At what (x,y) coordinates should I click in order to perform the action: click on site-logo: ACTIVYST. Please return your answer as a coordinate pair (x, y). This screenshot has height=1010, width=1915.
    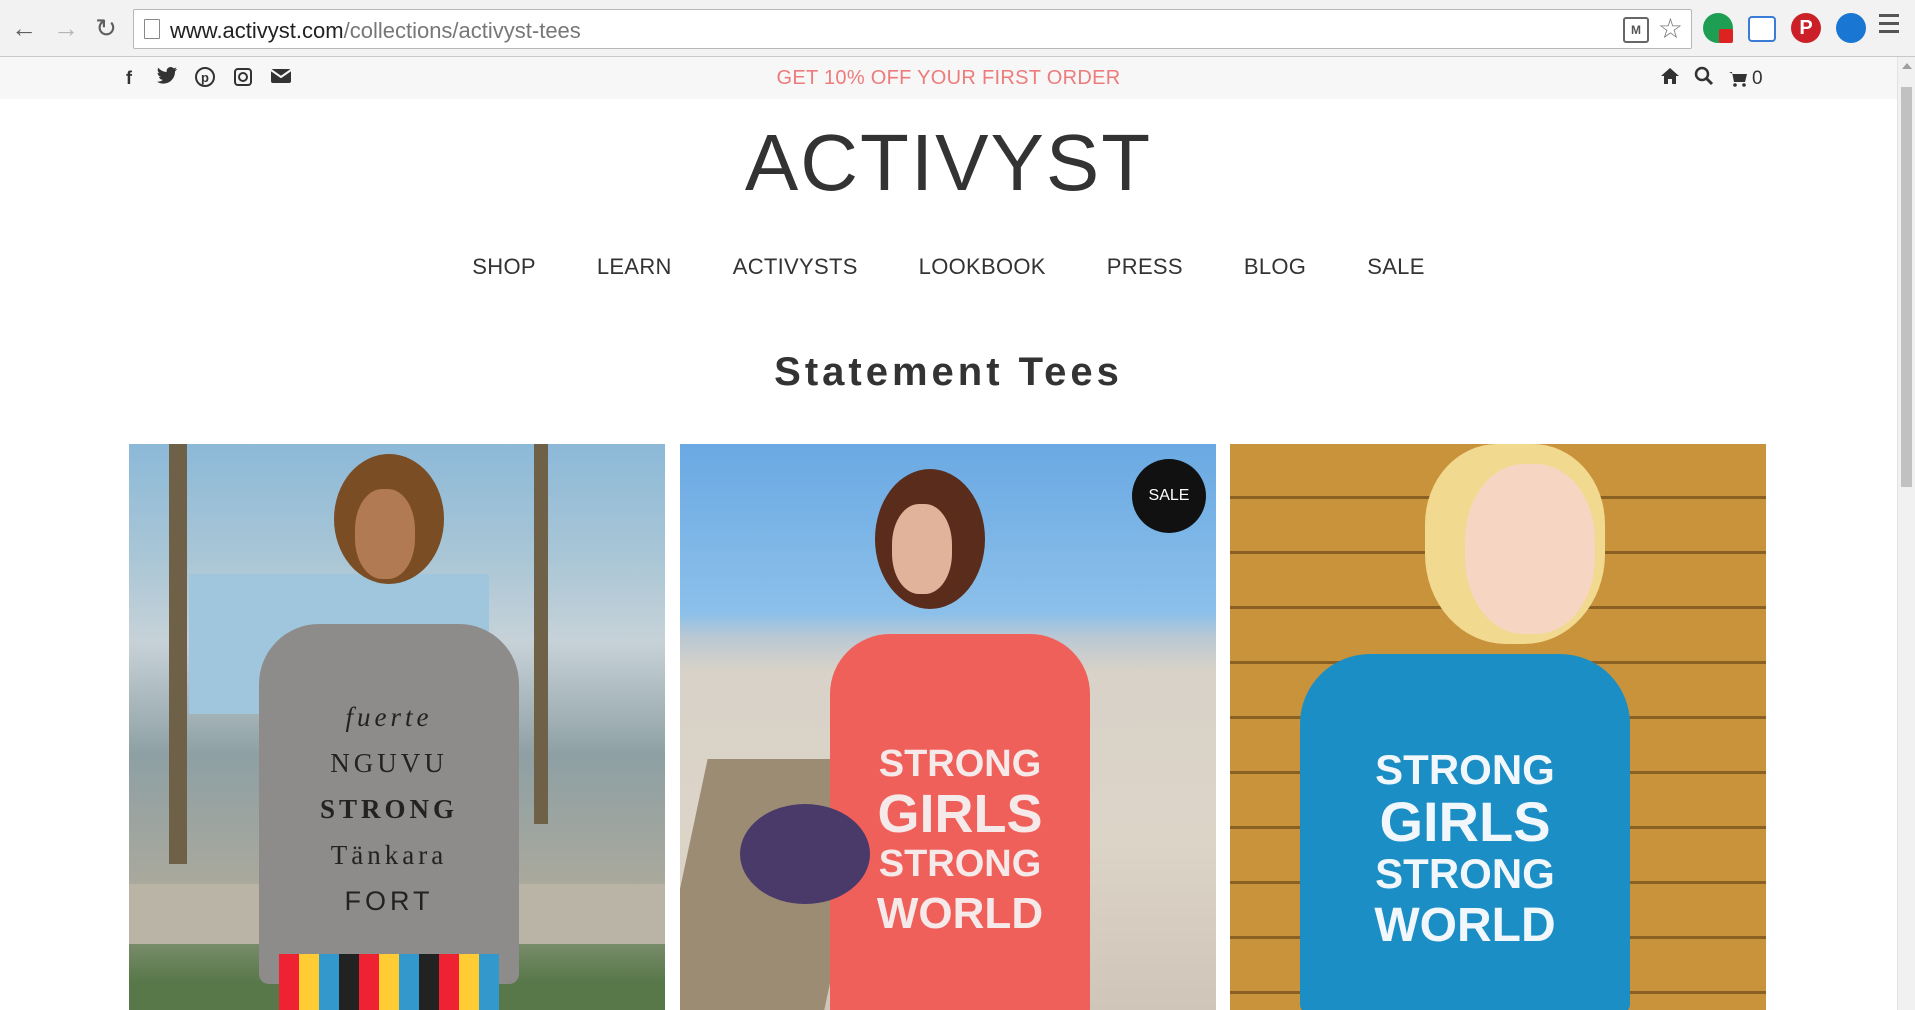
    Looking at the image, I should click on (948, 163).